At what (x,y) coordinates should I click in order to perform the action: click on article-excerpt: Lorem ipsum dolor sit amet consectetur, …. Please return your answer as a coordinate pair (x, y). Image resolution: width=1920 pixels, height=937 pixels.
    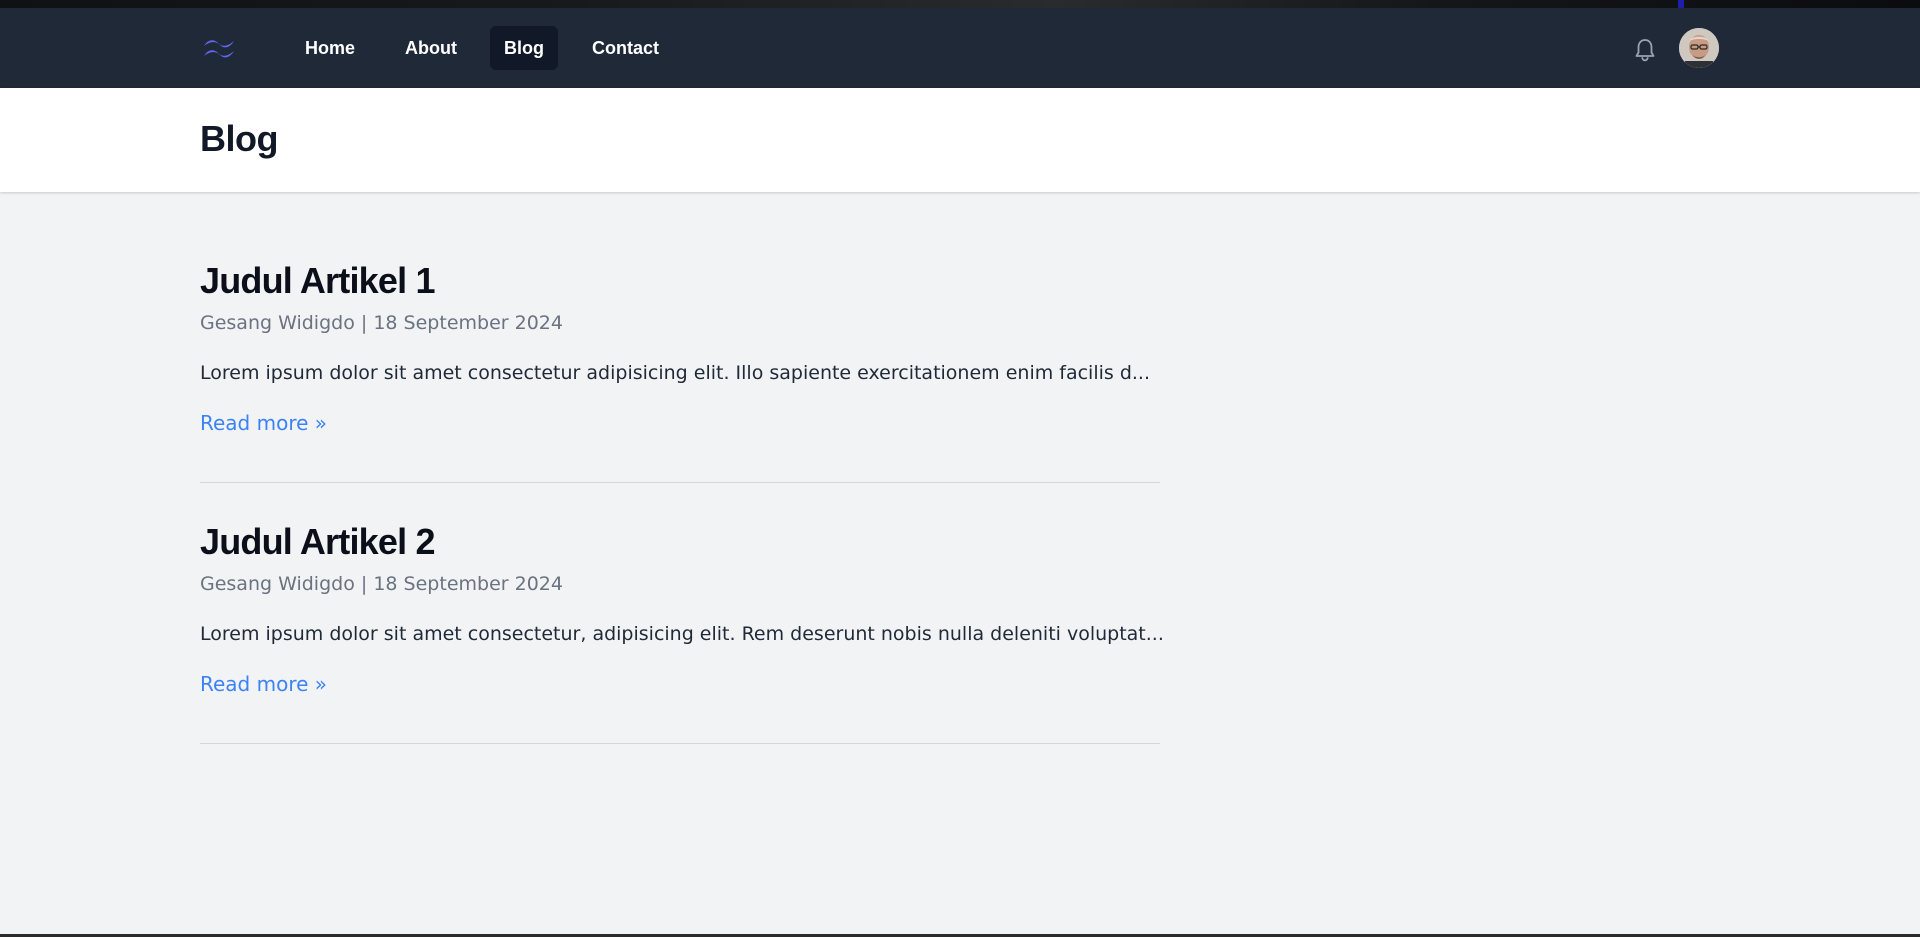
    Looking at the image, I should click on (682, 634).